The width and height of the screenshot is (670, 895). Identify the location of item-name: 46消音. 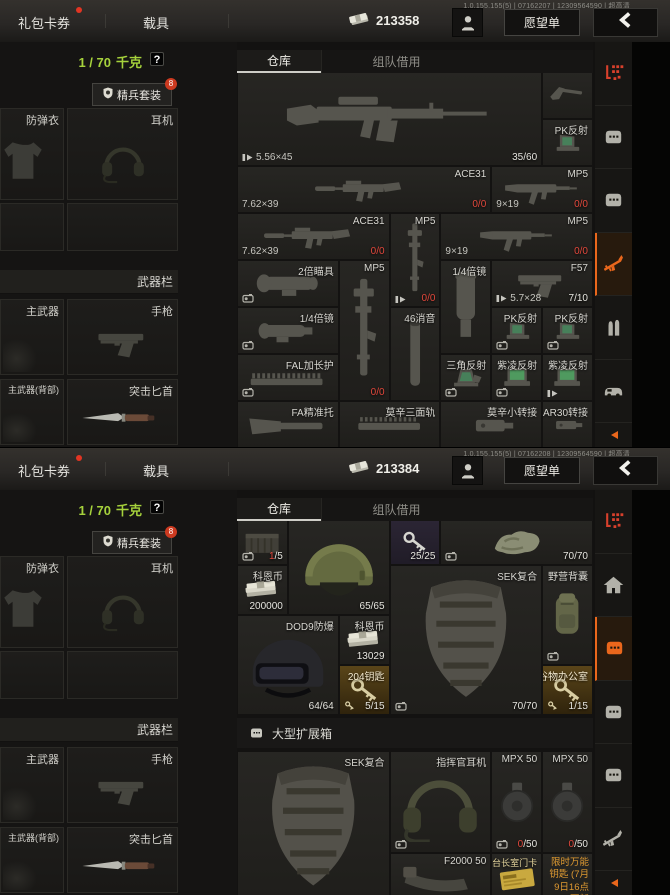
(420, 319).